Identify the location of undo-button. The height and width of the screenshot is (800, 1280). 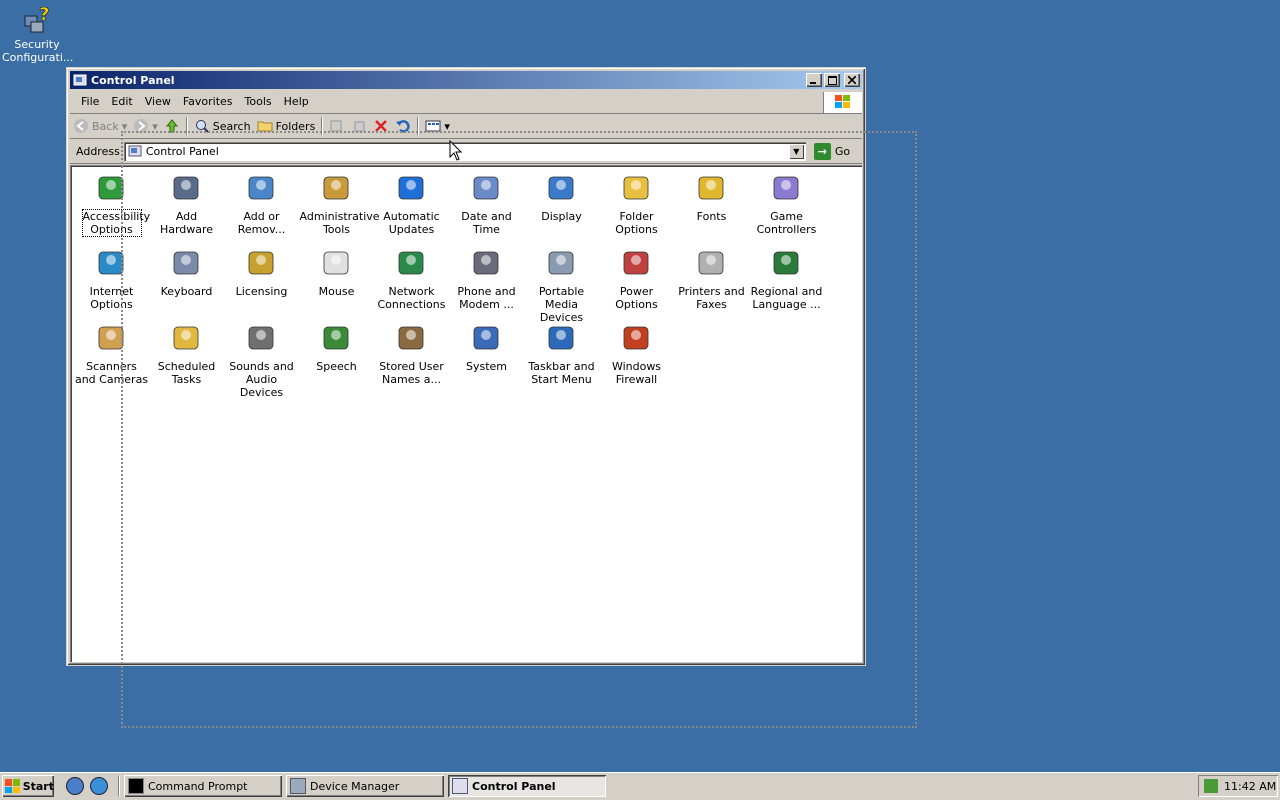
(403, 126).